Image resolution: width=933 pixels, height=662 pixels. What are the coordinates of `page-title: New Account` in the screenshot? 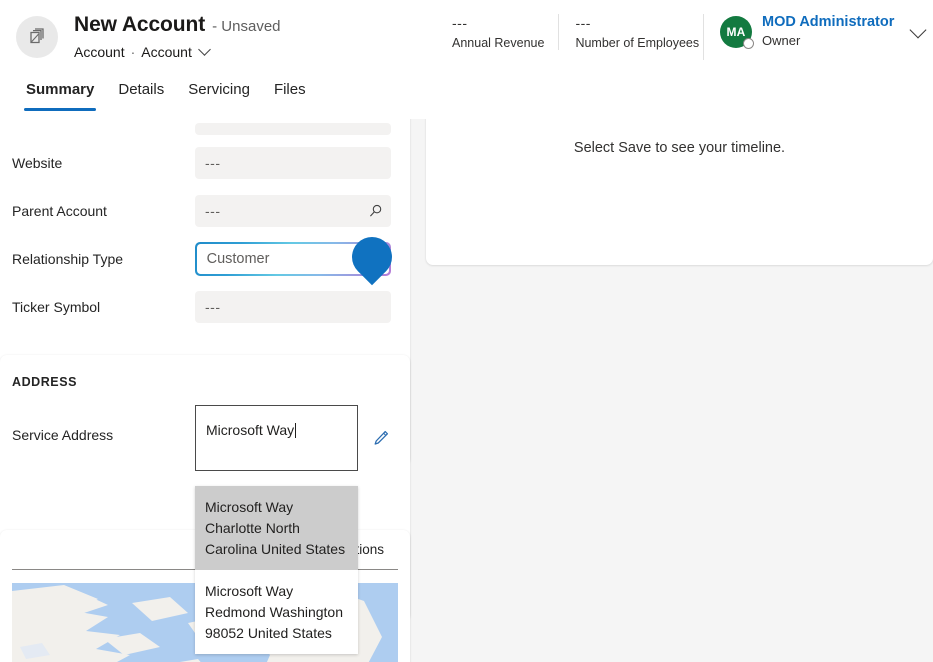 It's located at (140, 24).